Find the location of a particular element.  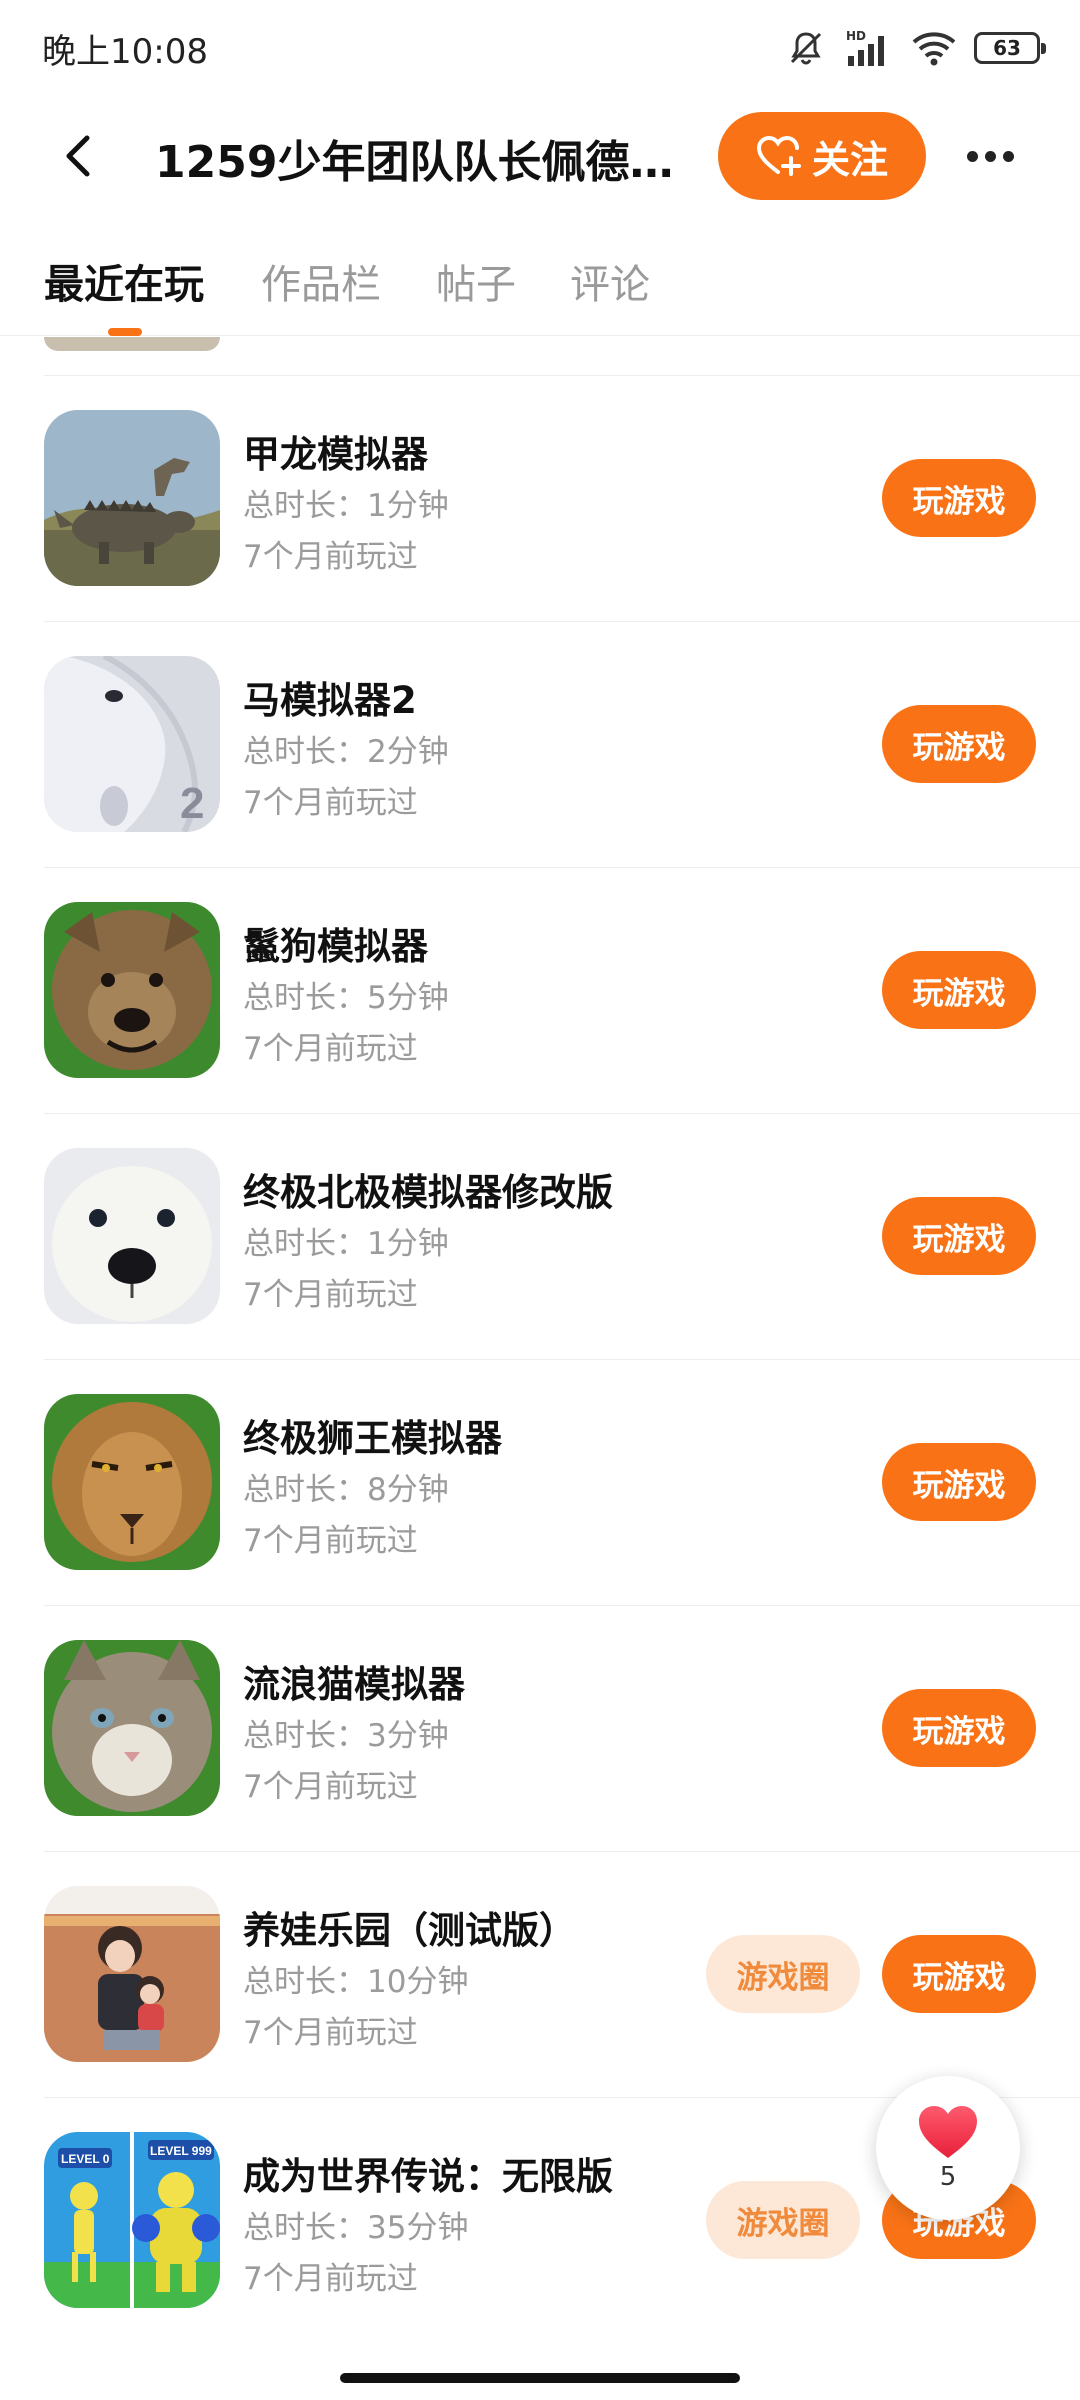

status-time: 晚上10:08 is located at coordinates (125, 51).